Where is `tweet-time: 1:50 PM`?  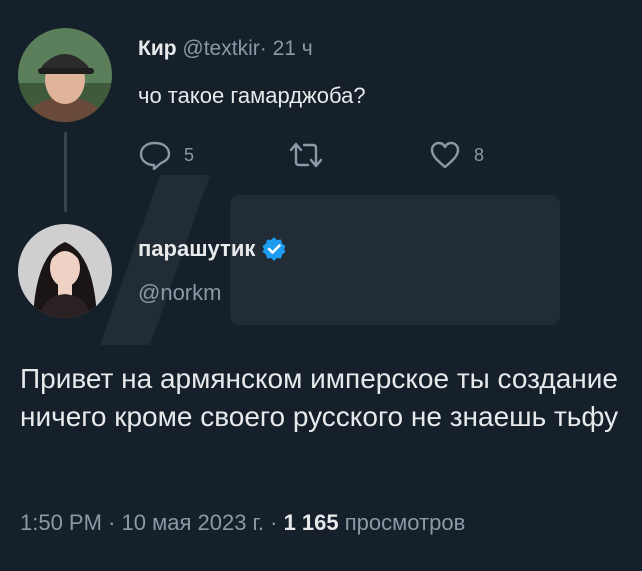 tweet-time: 1:50 PM is located at coordinates (61, 522).